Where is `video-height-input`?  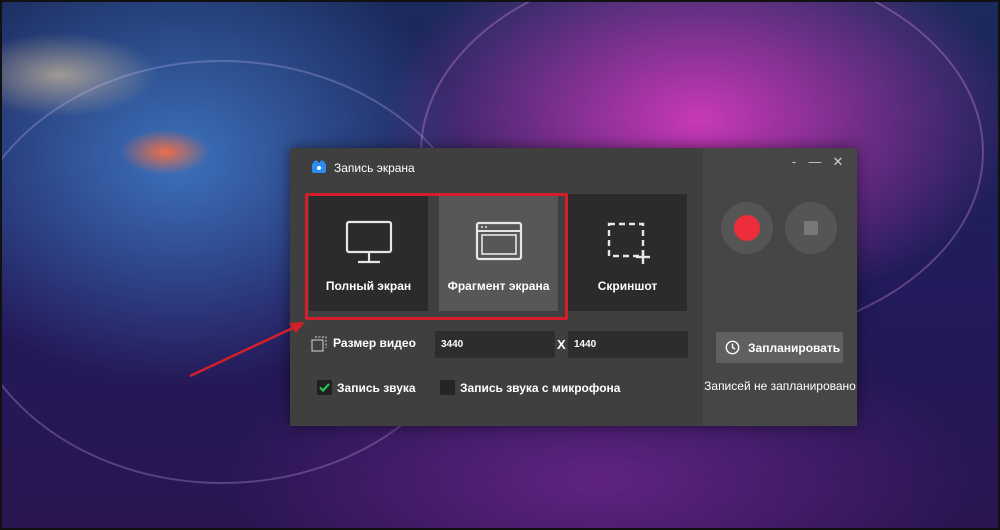
video-height-input is located at coordinates (628, 344).